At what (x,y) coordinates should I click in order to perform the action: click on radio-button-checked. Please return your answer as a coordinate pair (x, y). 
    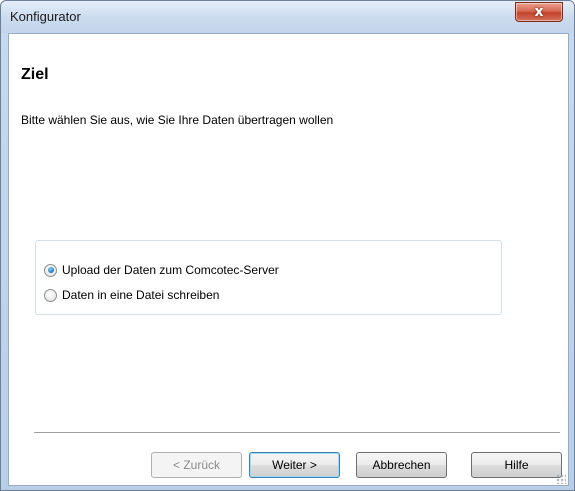
    Looking at the image, I should click on (50, 270).